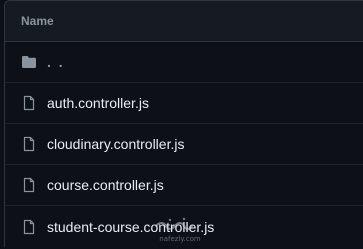 This screenshot has height=249, width=363. Describe the element at coordinates (105, 185) in the screenshot. I see `list-item-label: course.controller.js` at that location.